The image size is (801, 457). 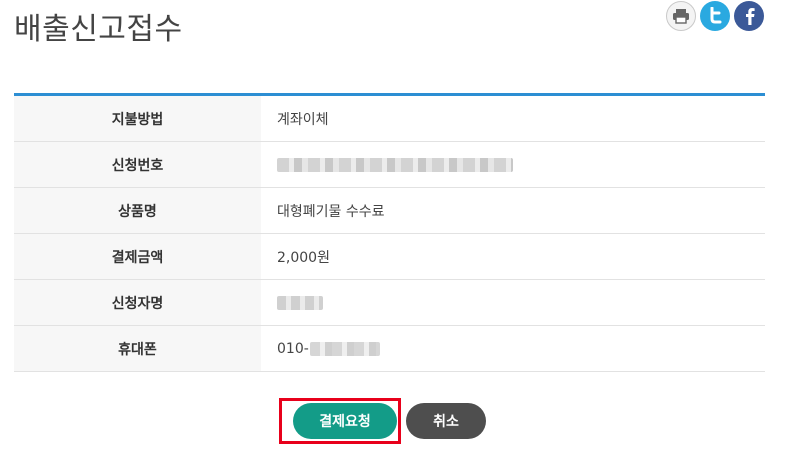 I want to click on table-row: 신청번호, so click(x=389, y=165).